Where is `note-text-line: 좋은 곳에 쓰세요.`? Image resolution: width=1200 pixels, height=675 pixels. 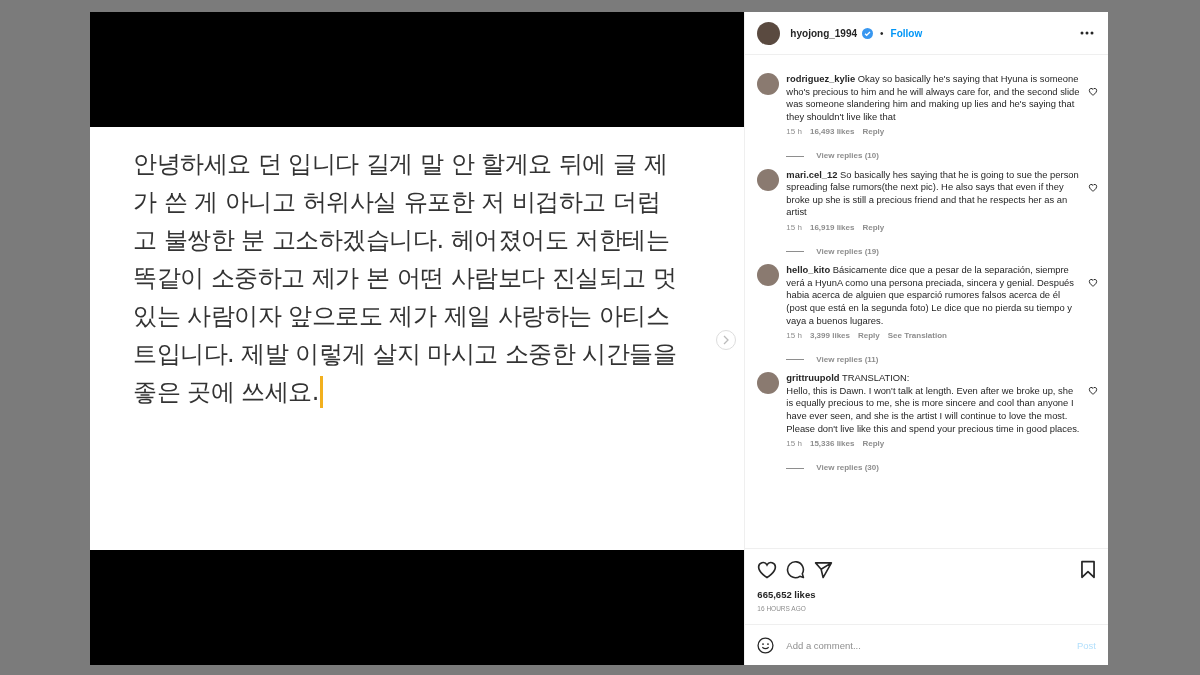
note-text-line: 좋은 곳에 쓰세요. is located at coordinates (226, 392).